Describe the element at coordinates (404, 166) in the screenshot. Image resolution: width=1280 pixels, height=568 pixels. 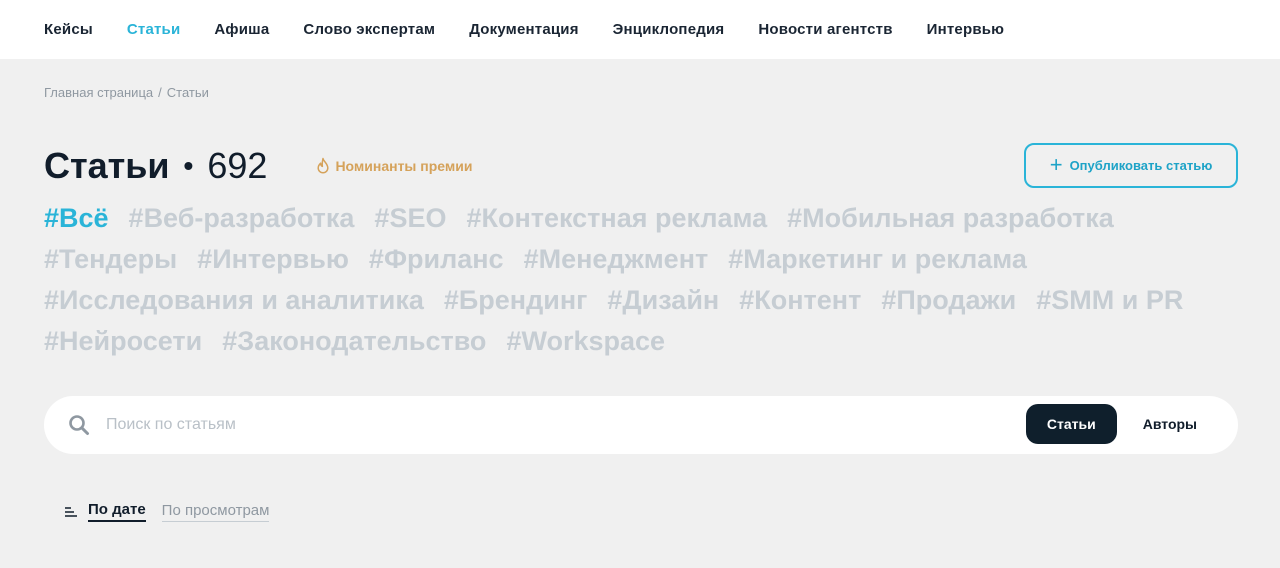
I see `award-nominees-label: Номинанты премии` at that location.